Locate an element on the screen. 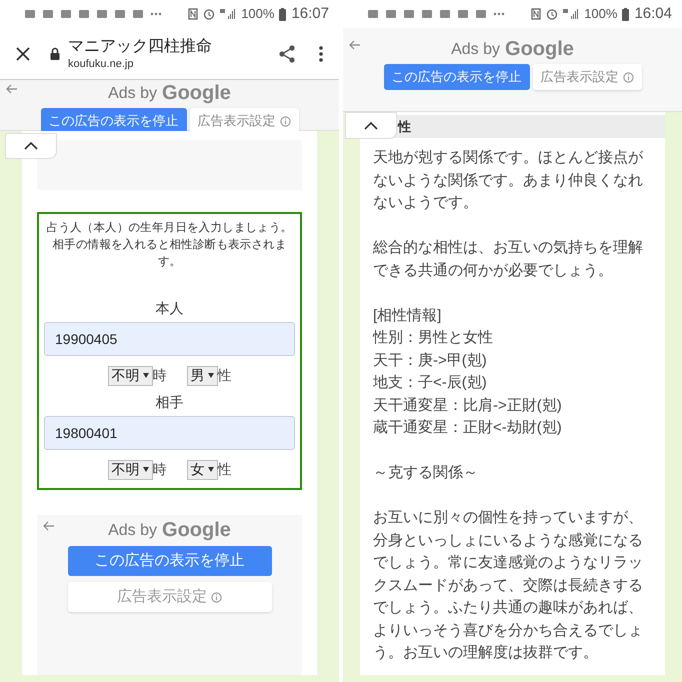 The width and height of the screenshot is (682, 682). person-label: 本人 is located at coordinates (170, 308).